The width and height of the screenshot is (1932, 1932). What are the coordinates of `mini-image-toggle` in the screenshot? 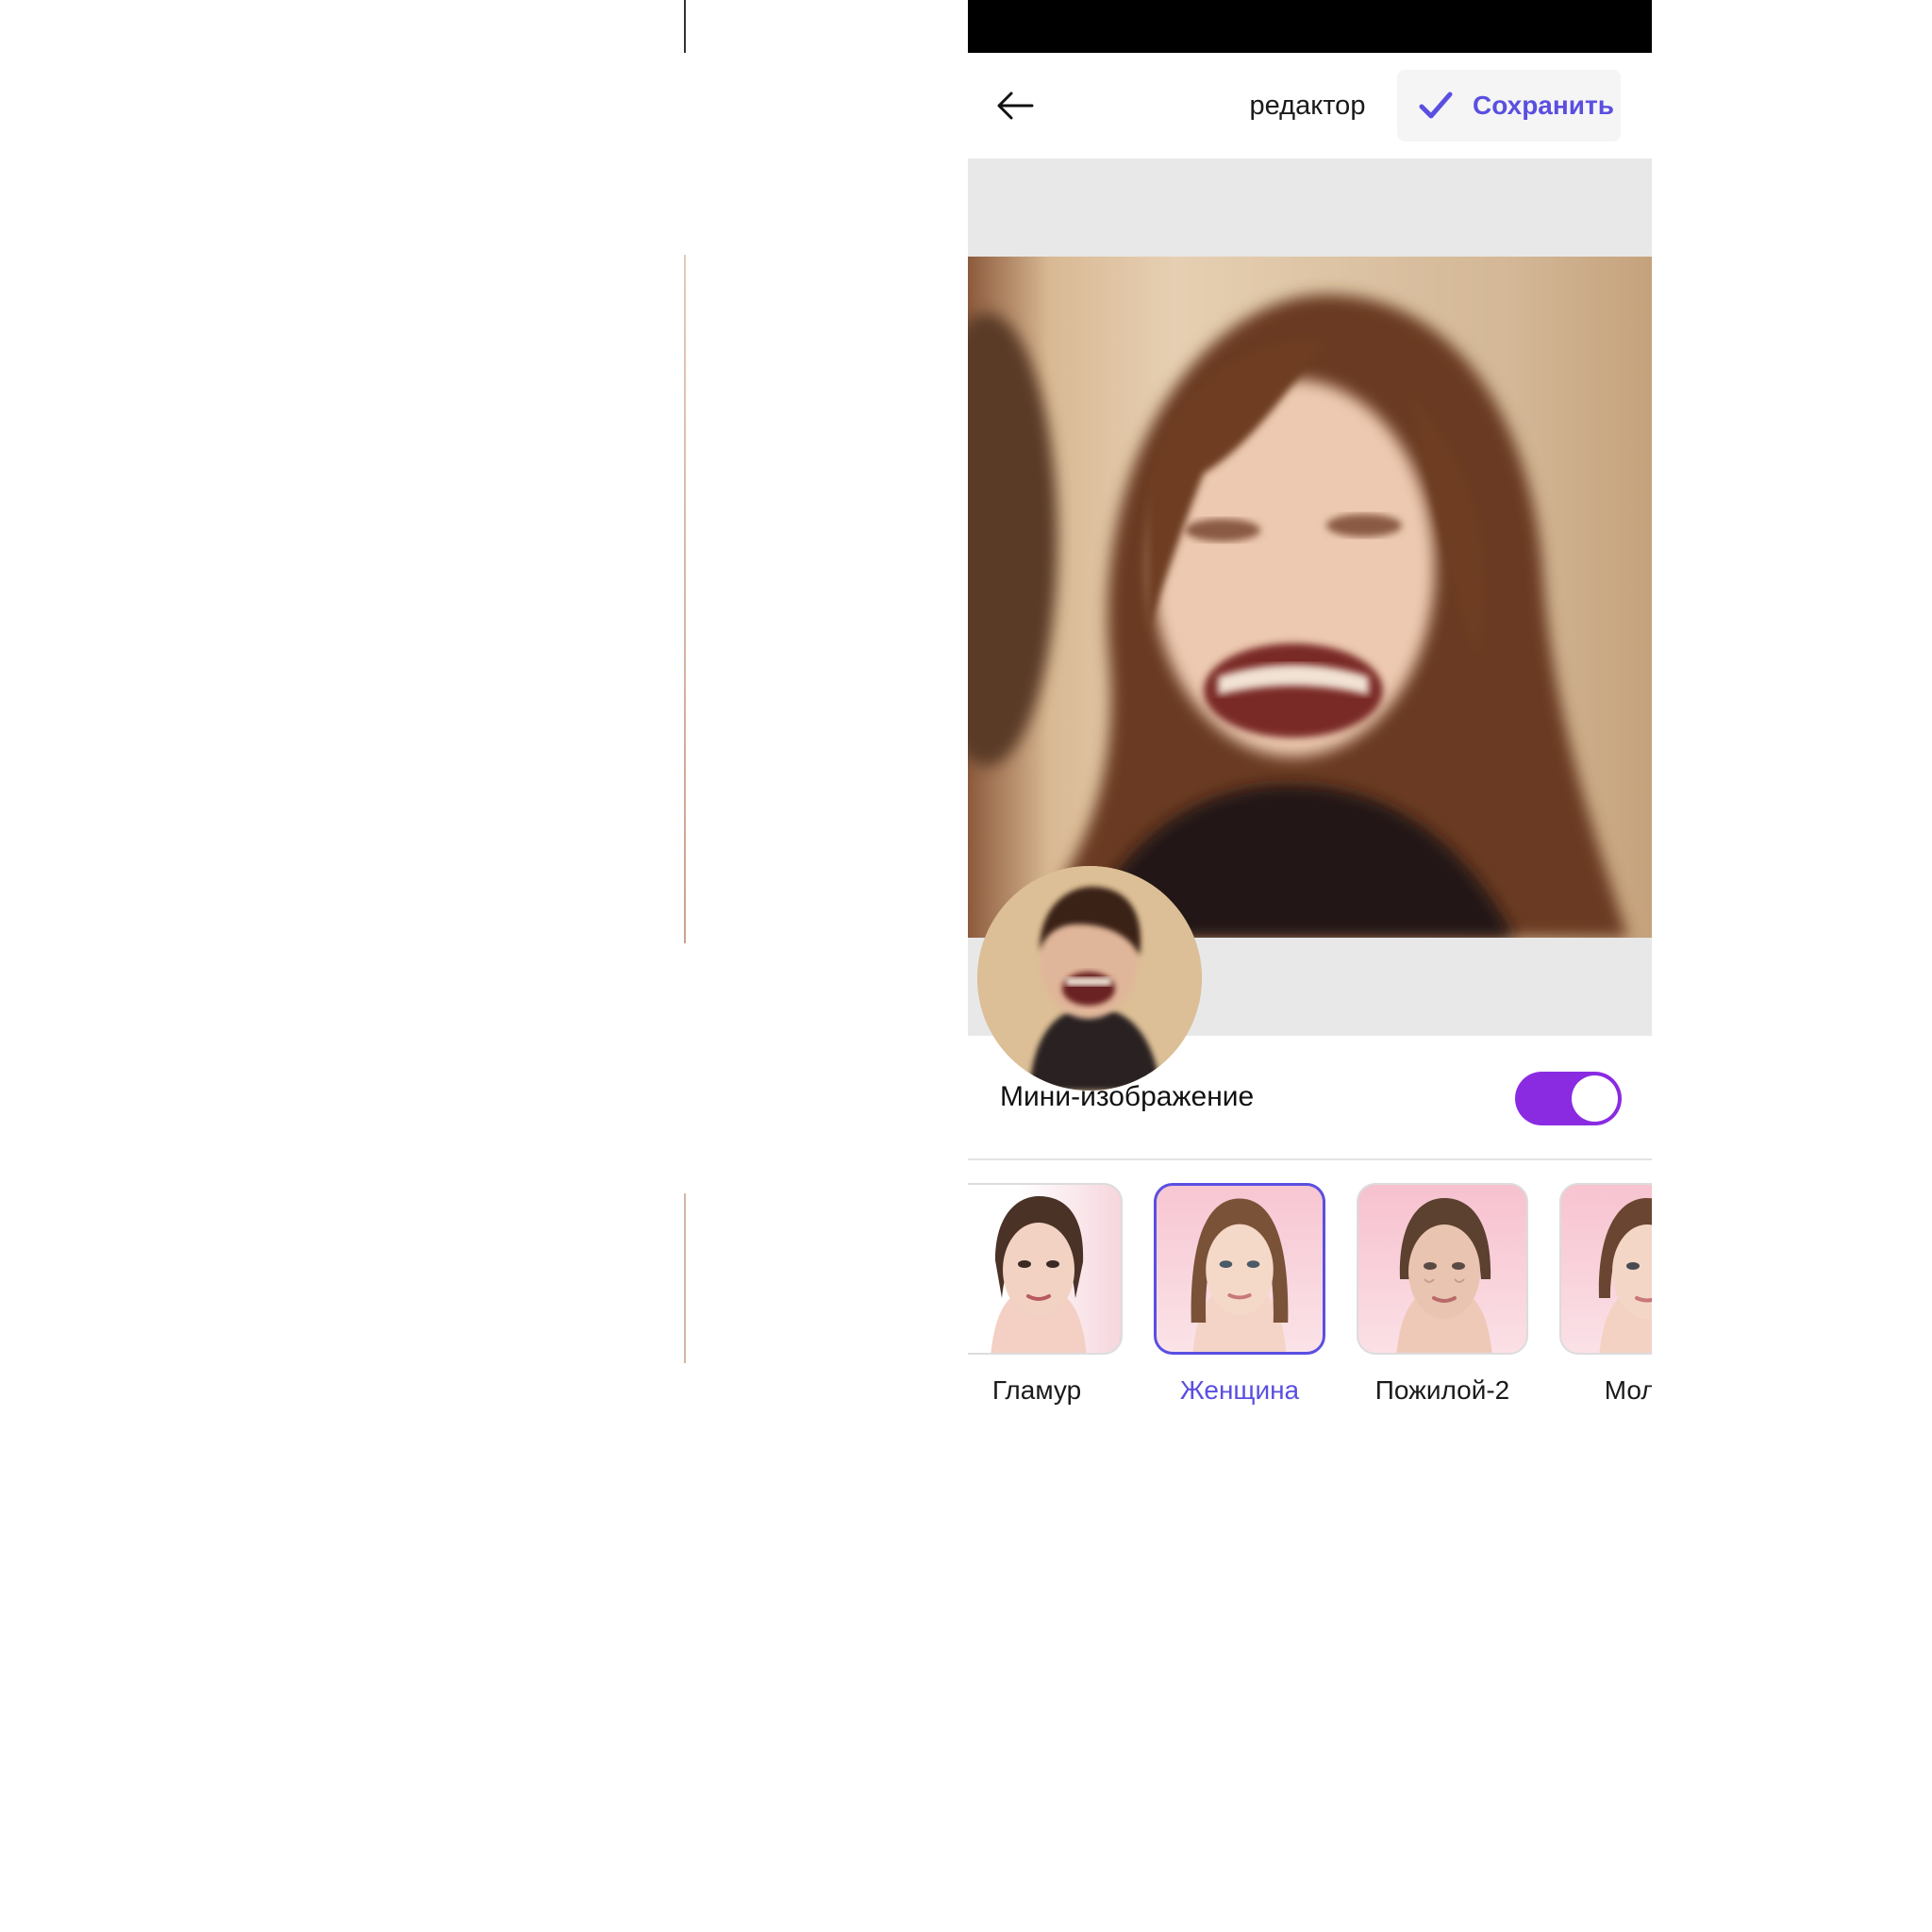 It's located at (1569, 1098).